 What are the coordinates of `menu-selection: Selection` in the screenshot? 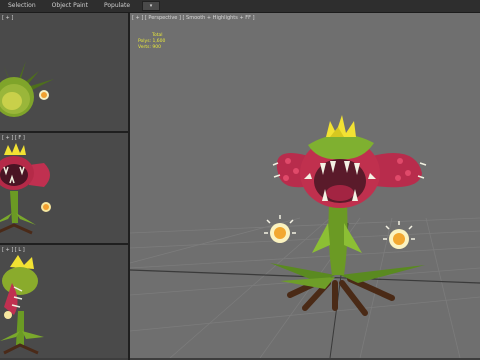 It's located at (22, 6).